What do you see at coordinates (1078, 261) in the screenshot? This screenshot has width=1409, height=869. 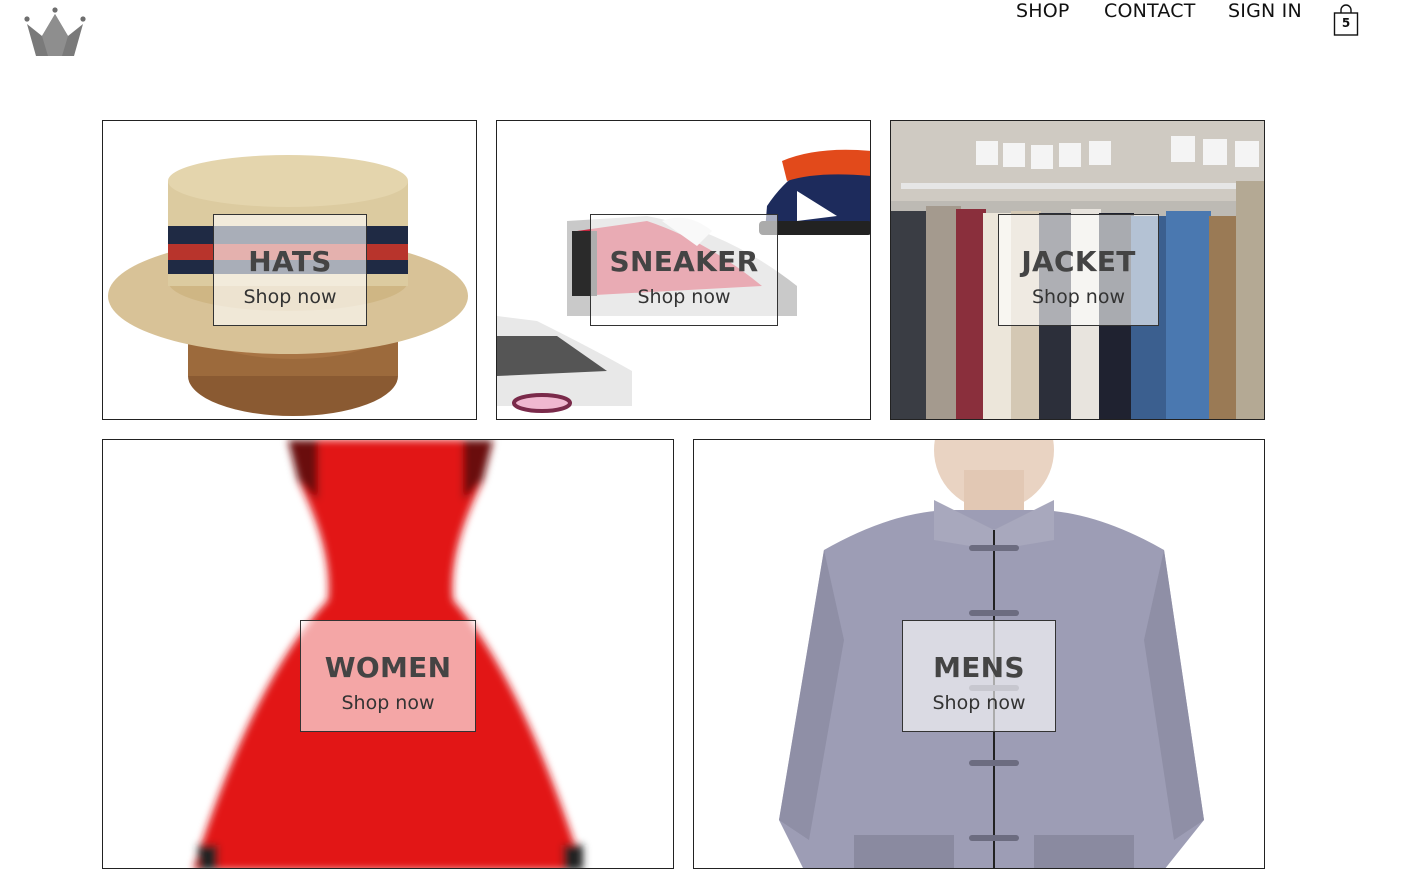 I see `category-title: JACKET` at bounding box center [1078, 261].